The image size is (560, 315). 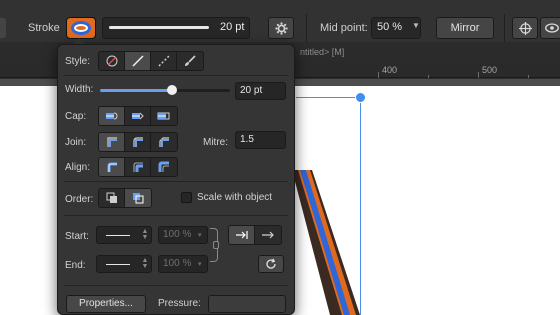 I want to click on end-arrowhead-select: ▲ ▼, so click(x=124, y=264).